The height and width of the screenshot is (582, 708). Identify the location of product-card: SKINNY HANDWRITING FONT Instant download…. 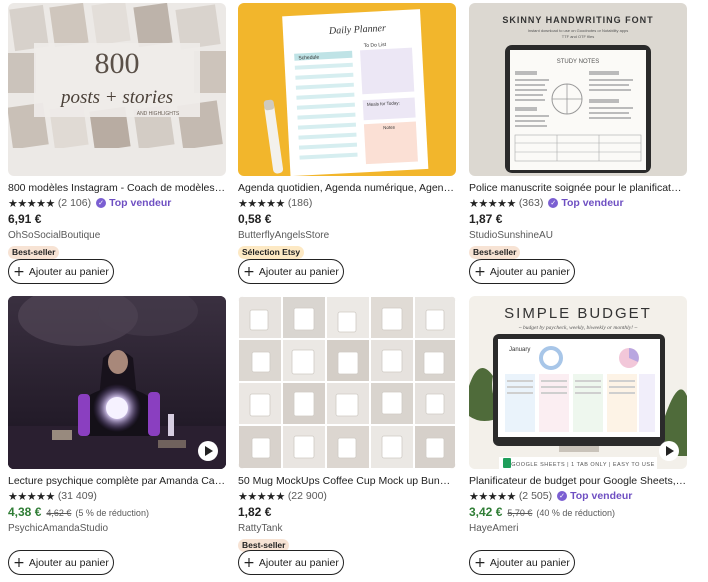
(578, 143).